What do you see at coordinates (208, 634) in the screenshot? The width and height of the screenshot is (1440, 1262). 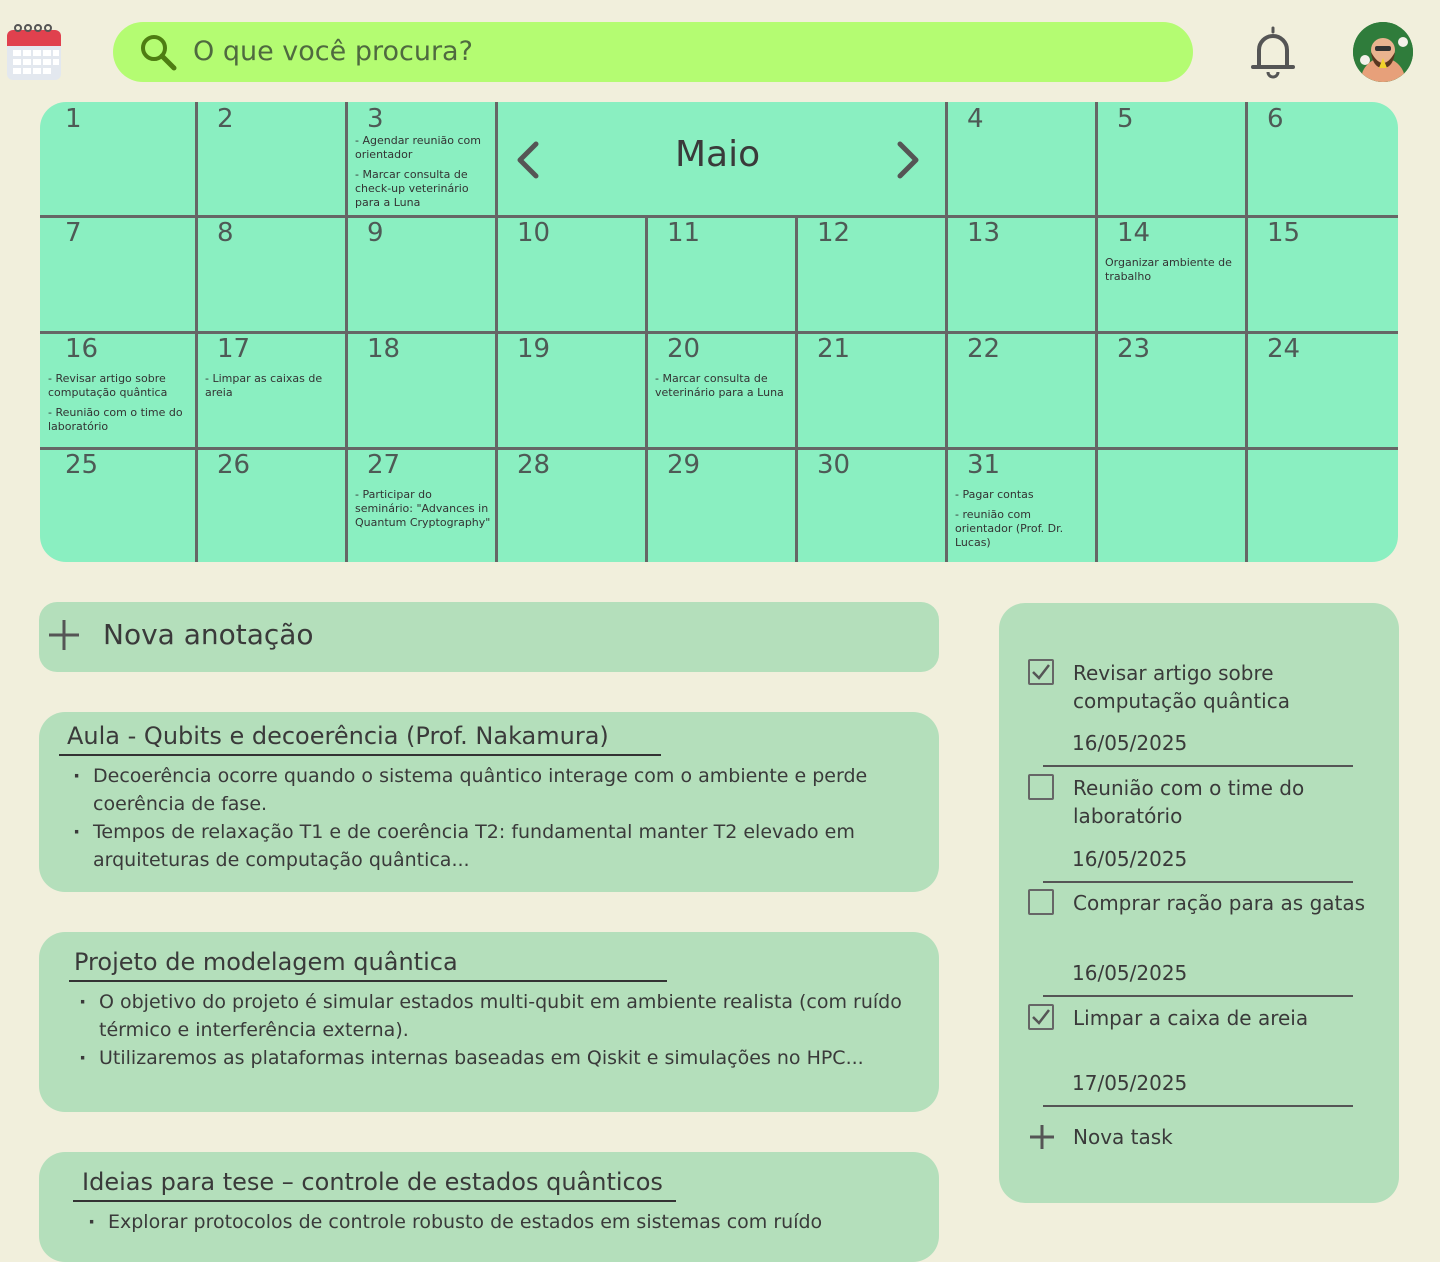 I see `new-note-label: Nova anotação` at bounding box center [208, 634].